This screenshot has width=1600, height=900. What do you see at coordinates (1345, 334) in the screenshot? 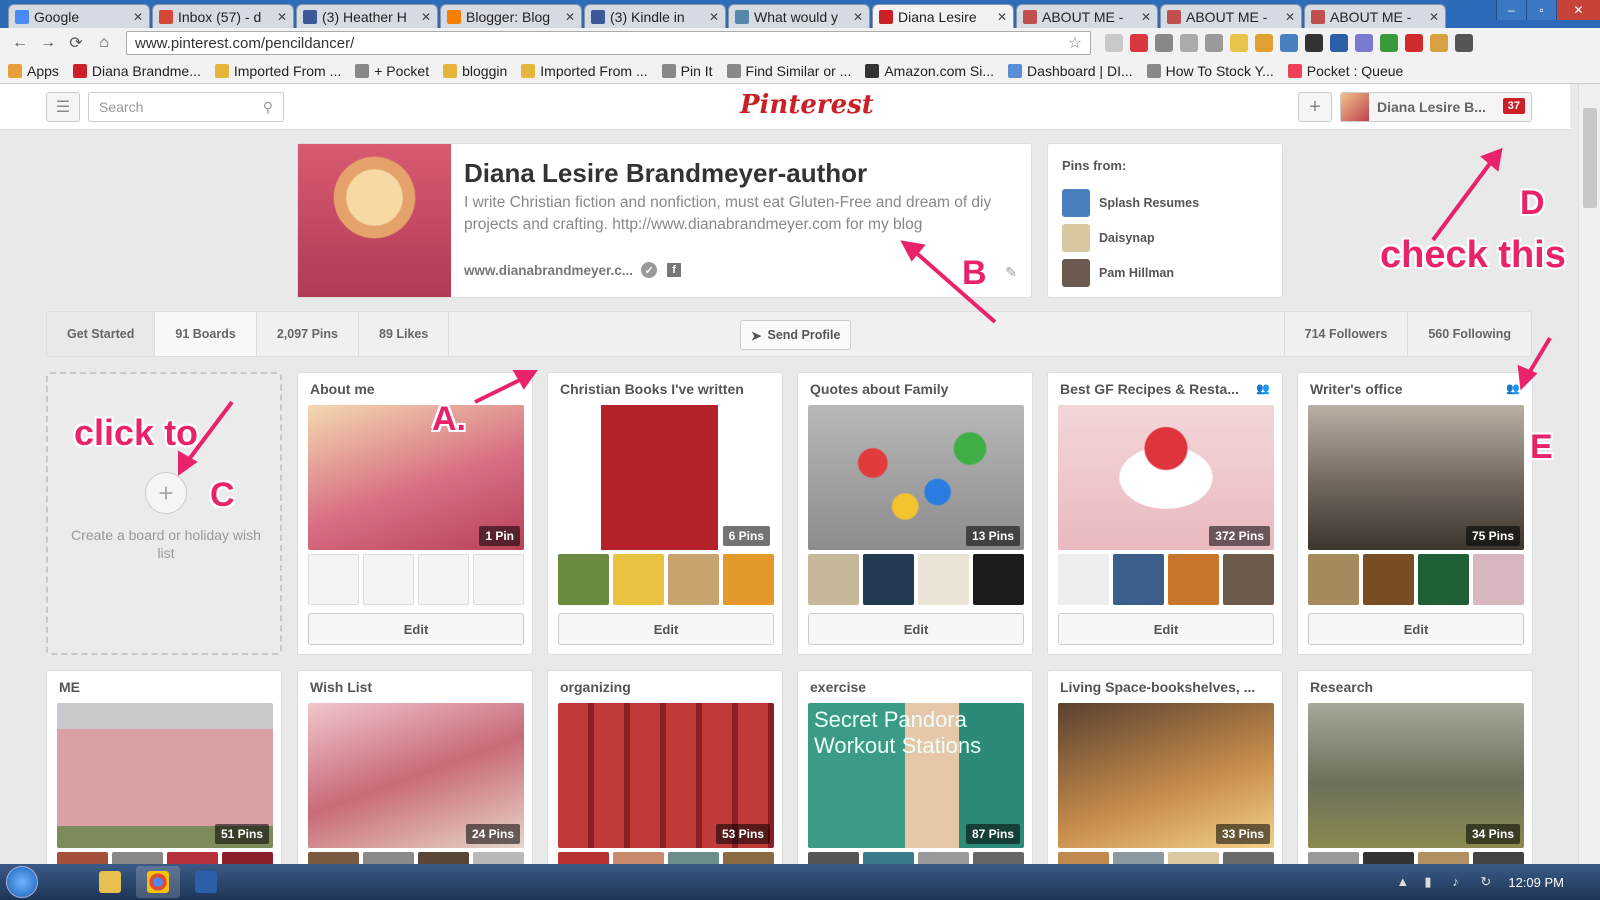
I see `followers-tab: 714 Followers` at bounding box center [1345, 334].